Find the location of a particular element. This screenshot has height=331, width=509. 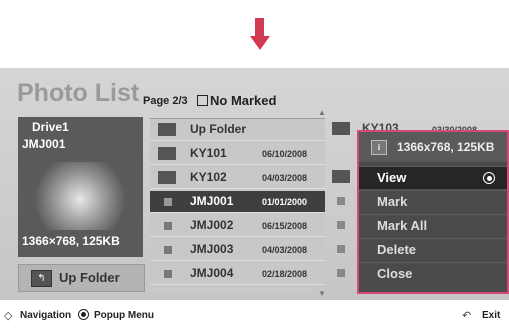

preview-filename: JMJ001 is located at coordinates (44, 144).